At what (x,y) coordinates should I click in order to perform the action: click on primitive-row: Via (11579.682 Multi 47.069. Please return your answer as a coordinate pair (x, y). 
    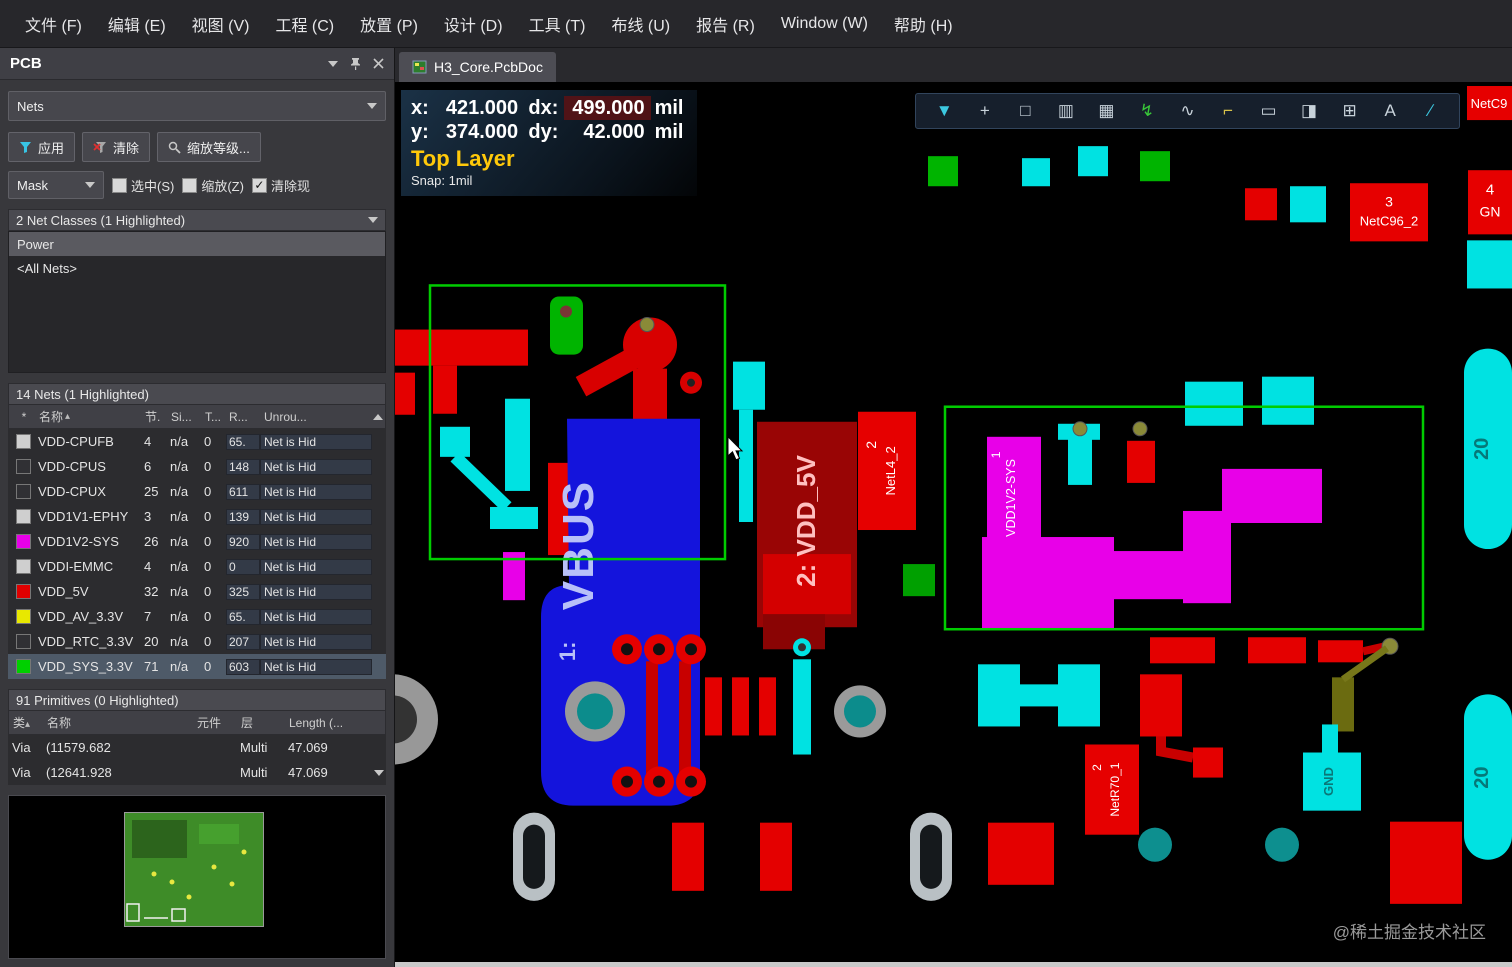
    Looking at the image, I should click on (197, 747).